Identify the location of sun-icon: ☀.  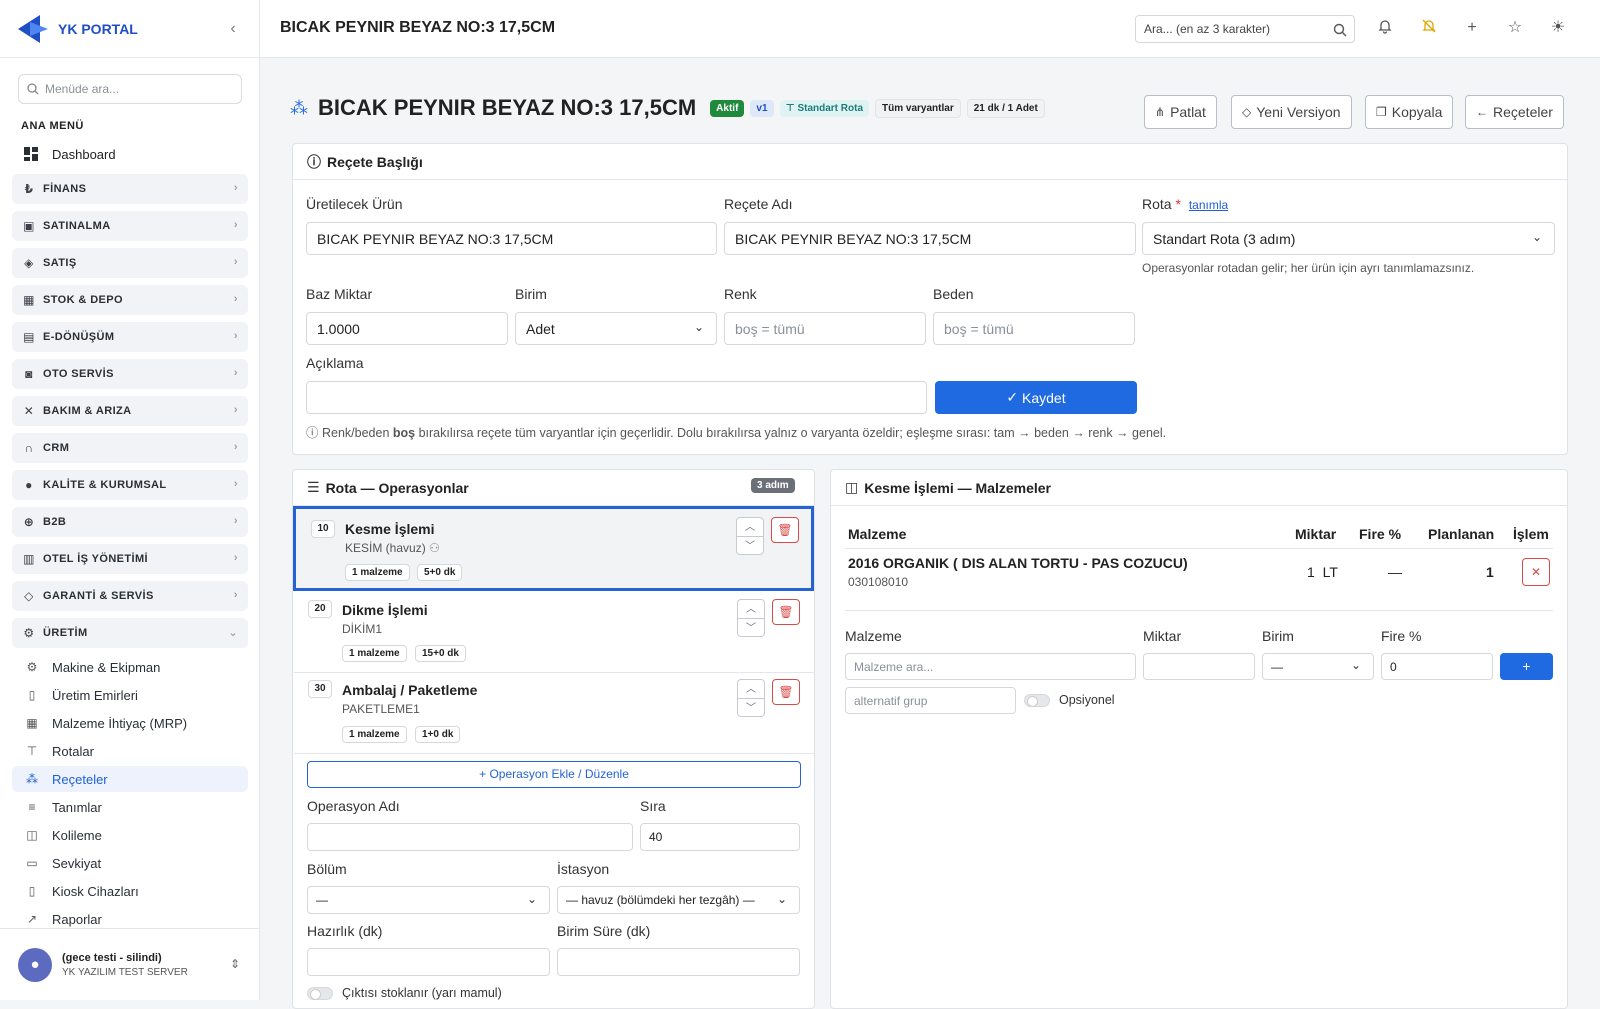
(1558, 28).